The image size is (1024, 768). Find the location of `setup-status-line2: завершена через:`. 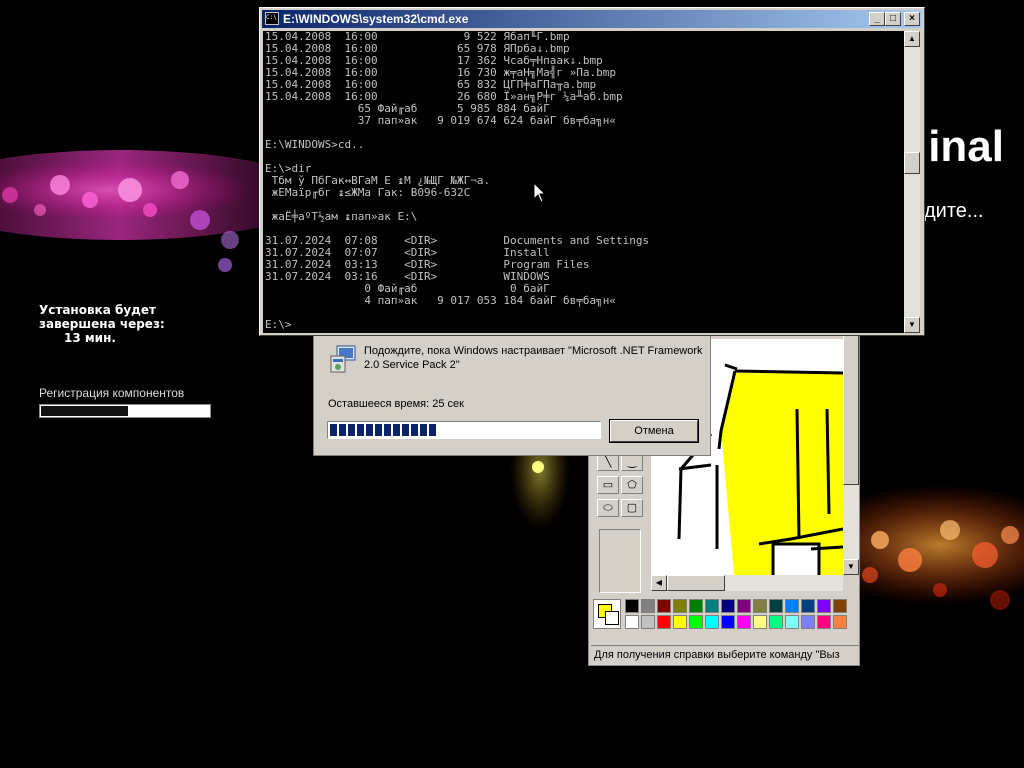

setup-status-line2: завершена через: is located at coordinates (102, 324).